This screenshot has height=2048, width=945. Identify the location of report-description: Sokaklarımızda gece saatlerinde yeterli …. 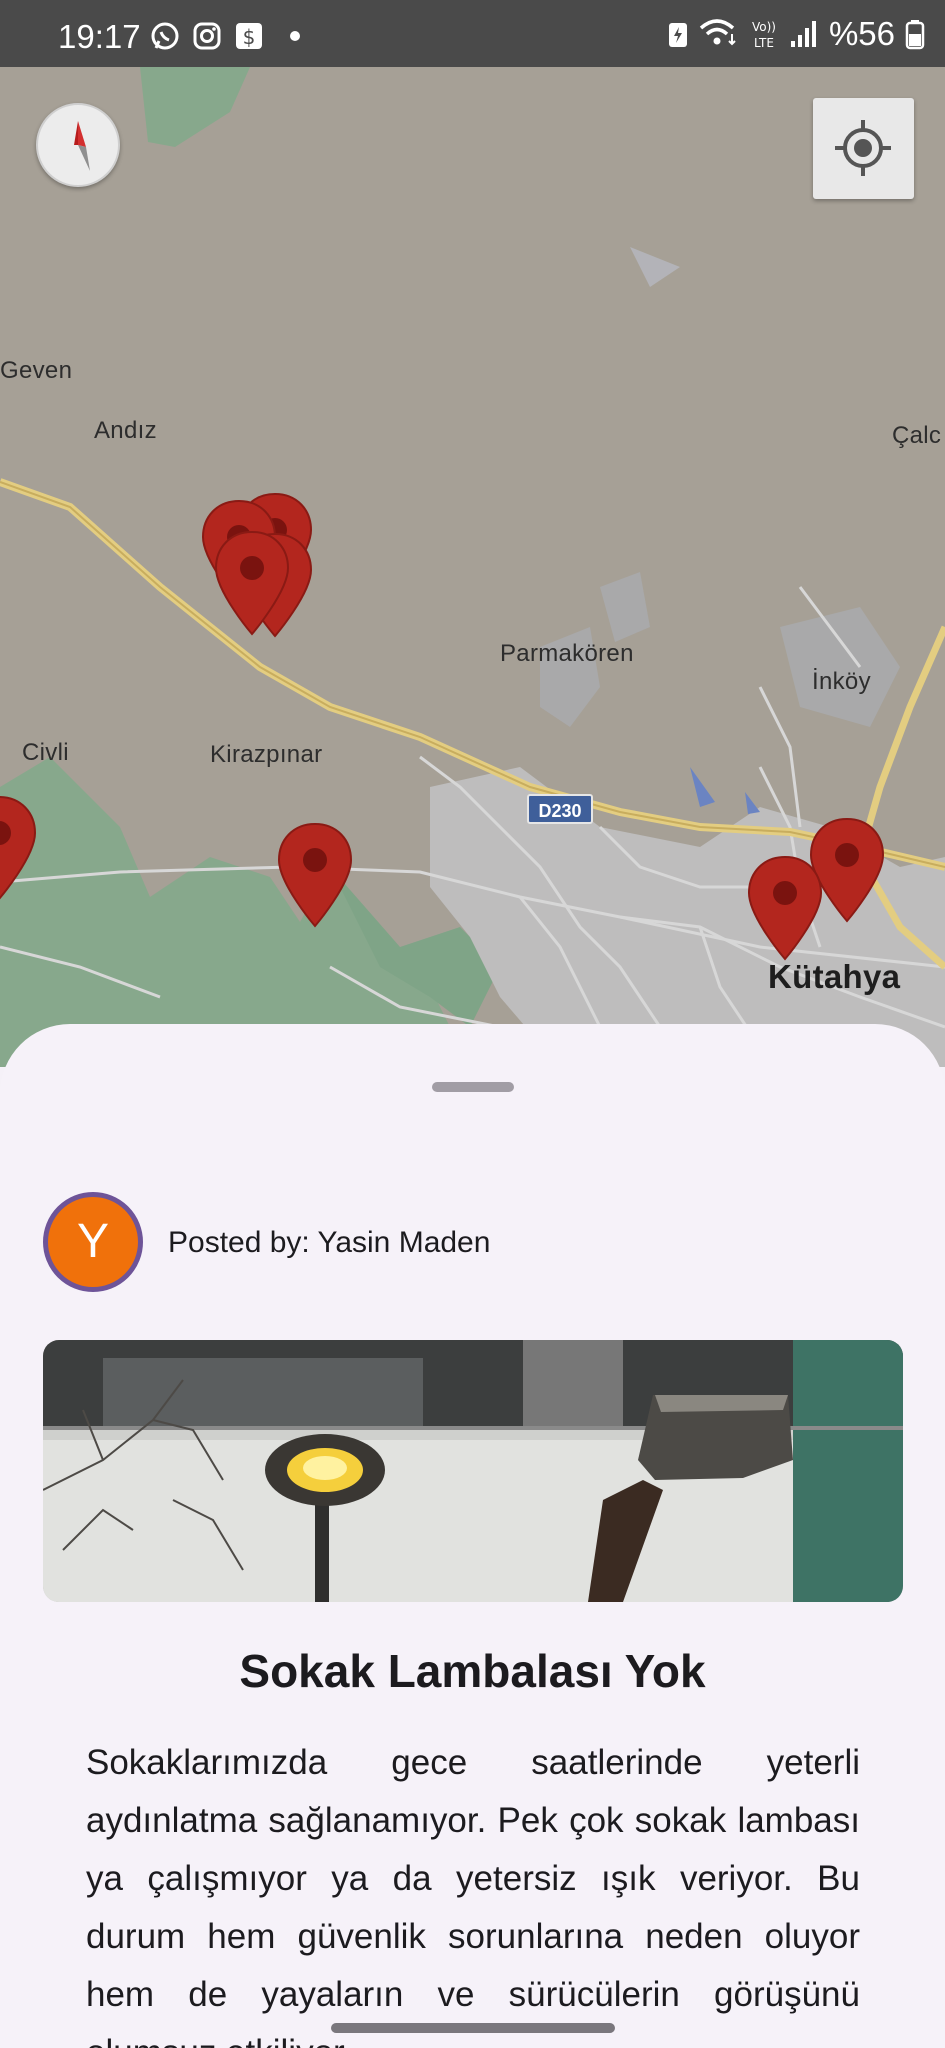
(473, 1895).